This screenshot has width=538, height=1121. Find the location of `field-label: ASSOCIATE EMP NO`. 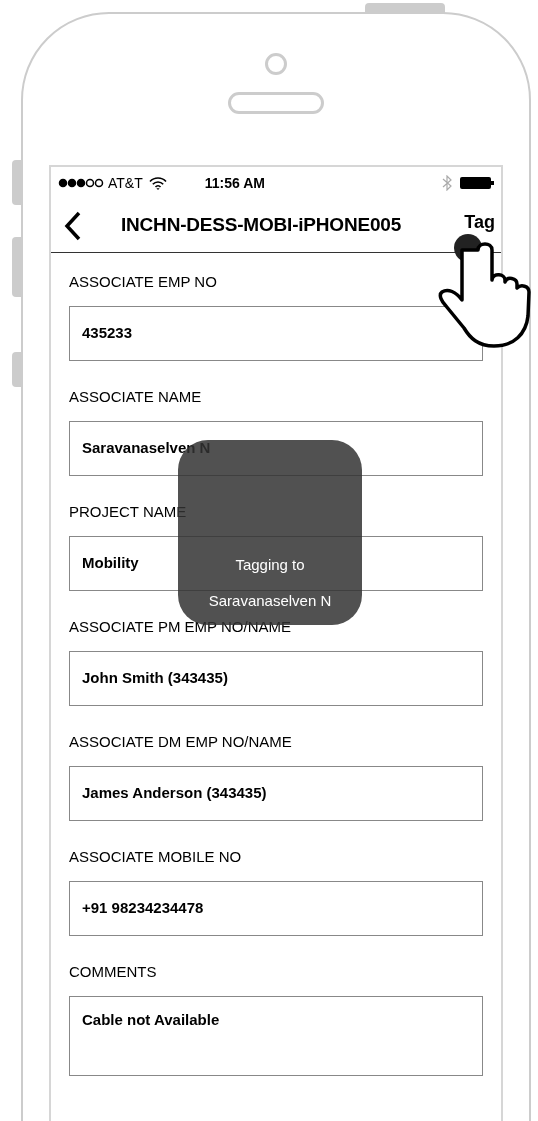

field-label: ASSOCIATE EMP NO is located at coordinates (143, 282).